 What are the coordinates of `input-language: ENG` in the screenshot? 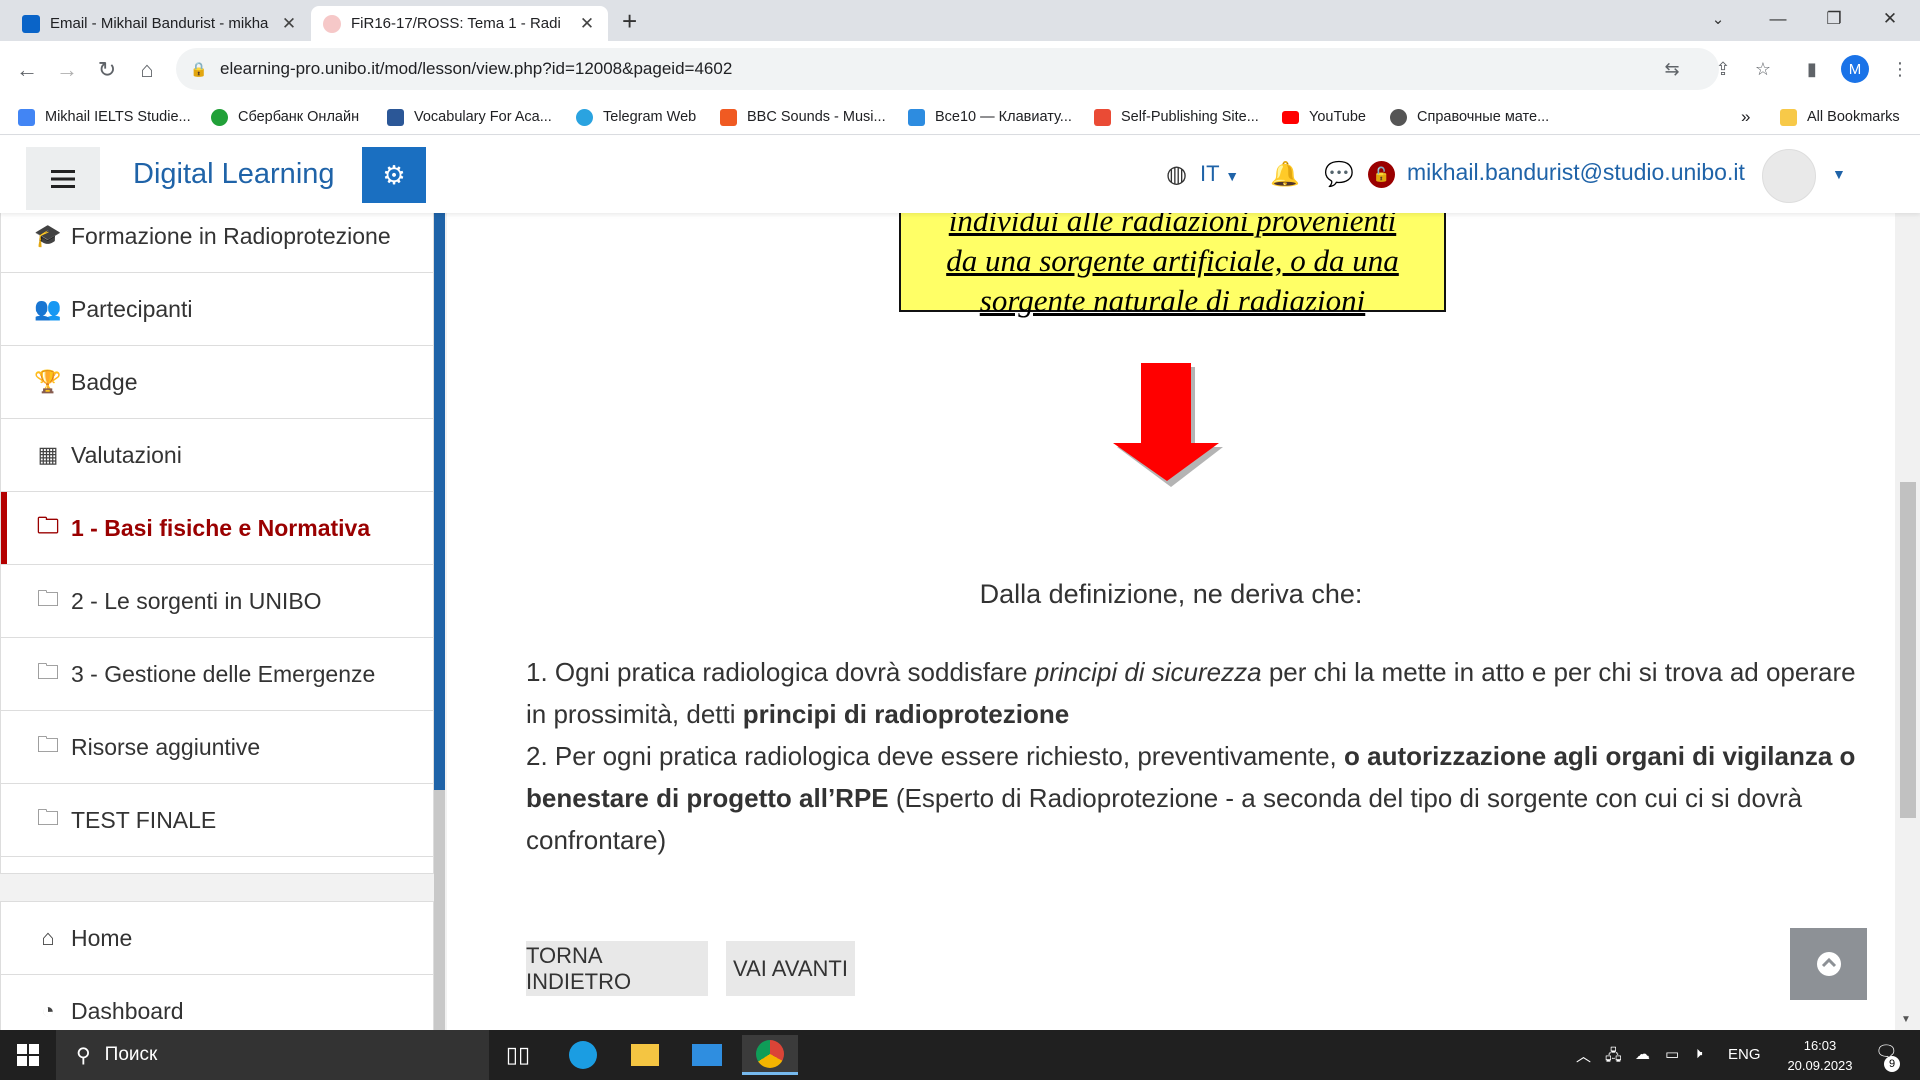 It's located at (1744, 1054).